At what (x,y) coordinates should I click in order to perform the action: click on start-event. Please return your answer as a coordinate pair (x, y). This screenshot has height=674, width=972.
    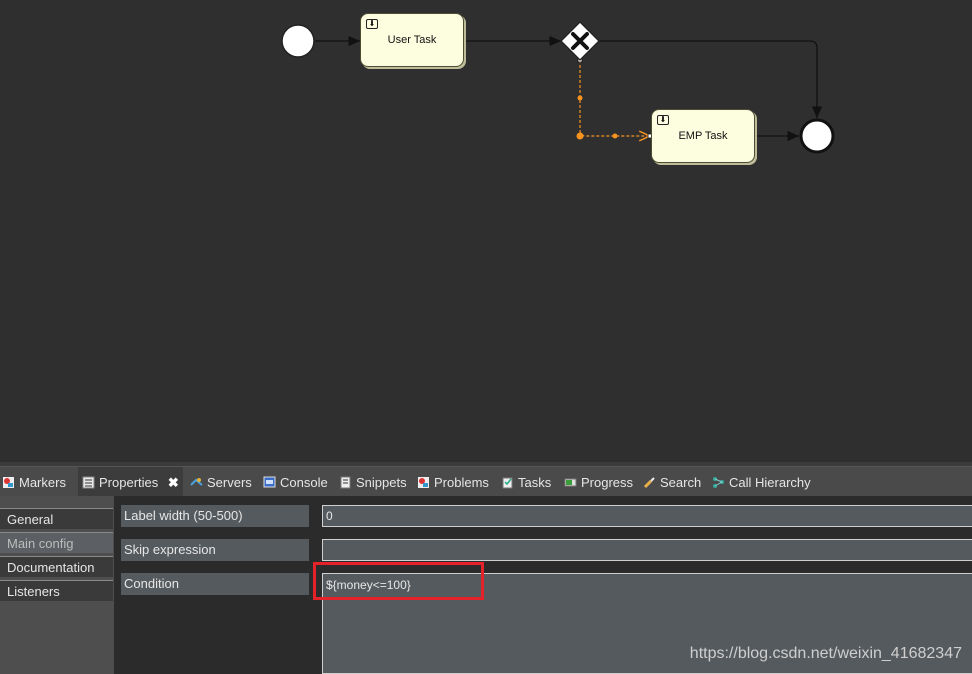
    Looking at the image, I should click on (298, 41).